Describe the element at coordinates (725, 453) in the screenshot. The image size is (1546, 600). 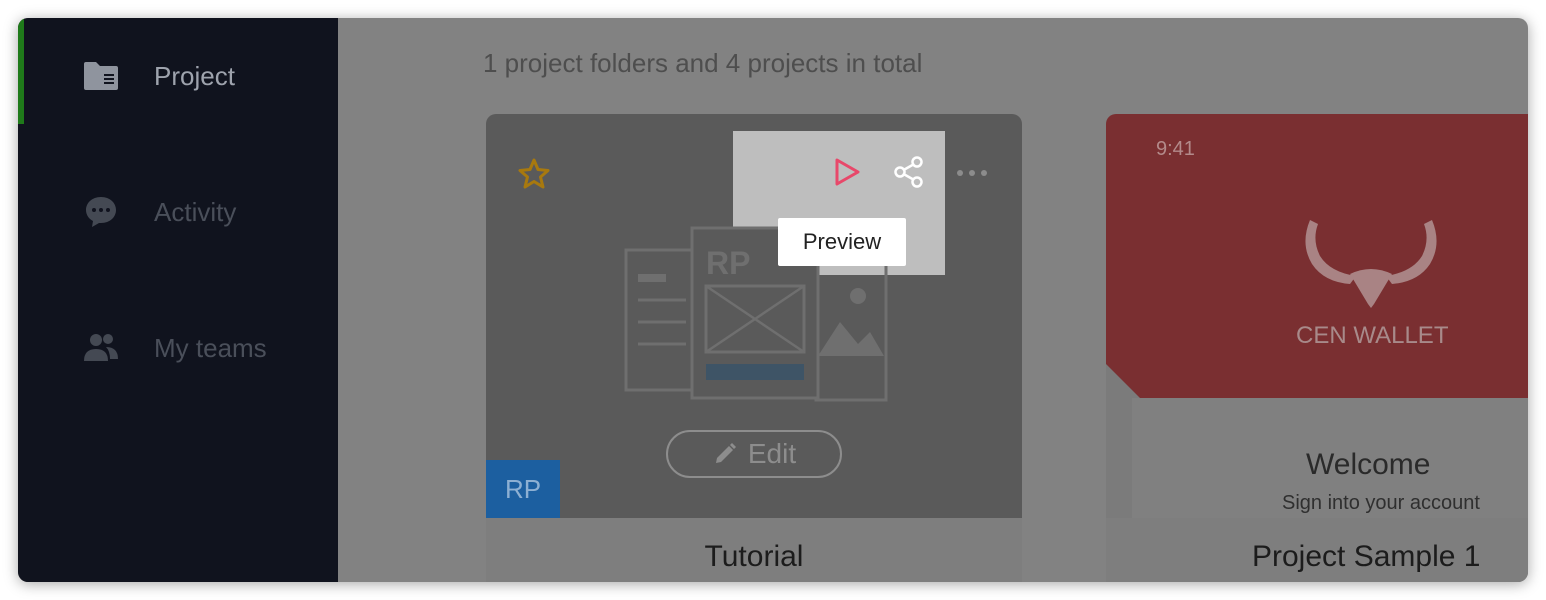
I see `pencil-icon` at that location.